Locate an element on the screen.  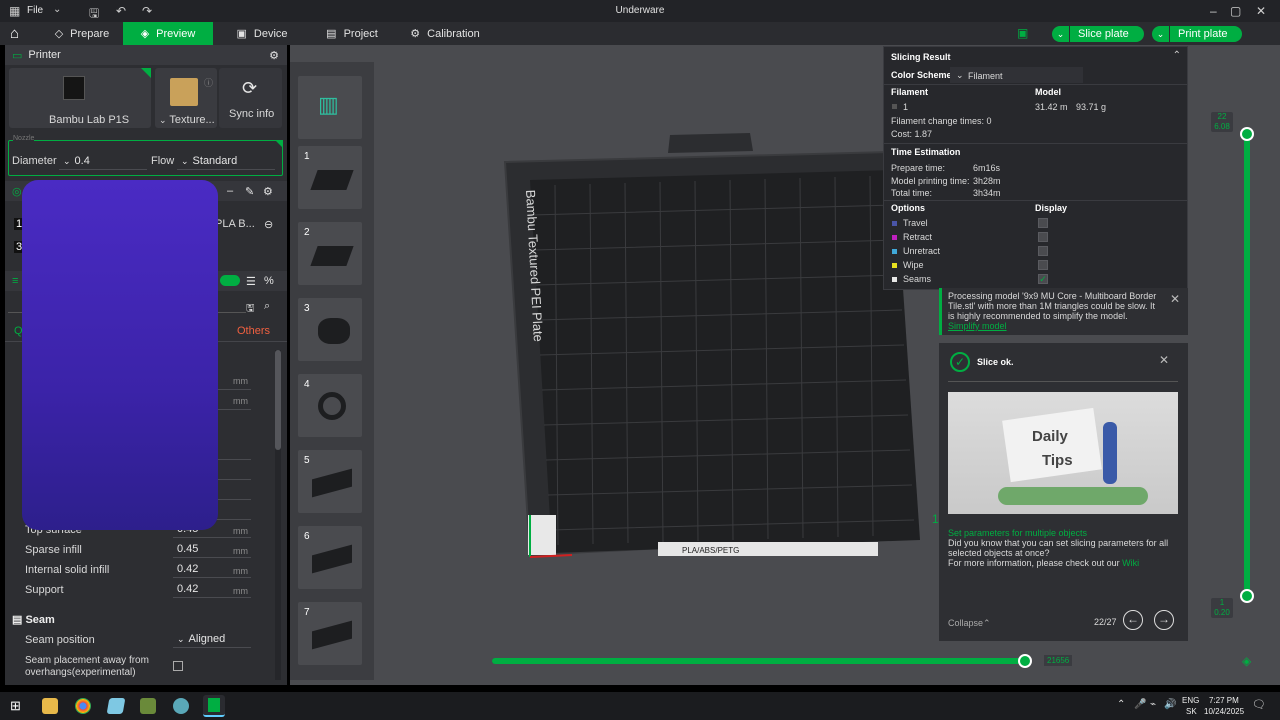
search-icon: ⌕ is located at coordinates (267, 306).